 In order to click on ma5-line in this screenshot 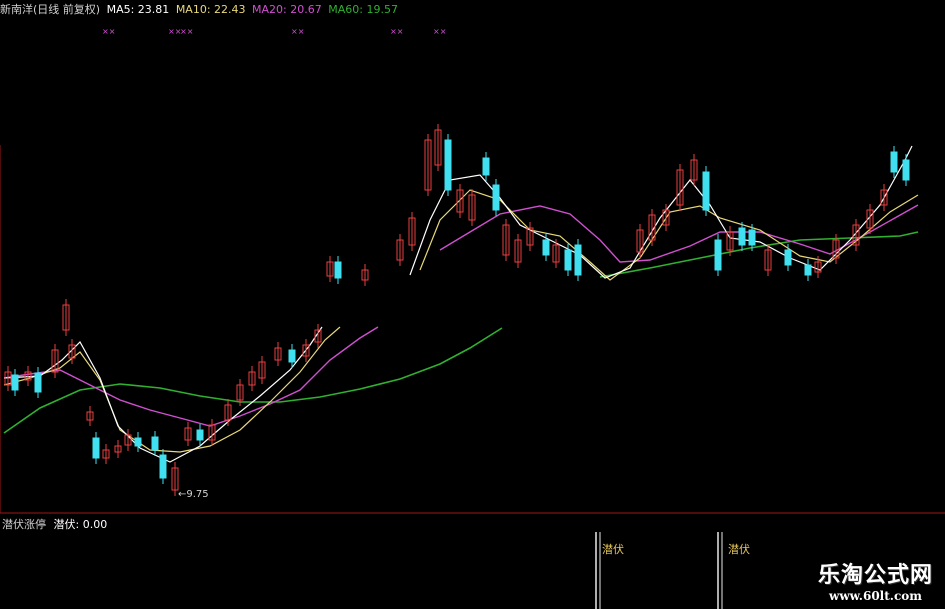, I will do `click(163, 394)`.